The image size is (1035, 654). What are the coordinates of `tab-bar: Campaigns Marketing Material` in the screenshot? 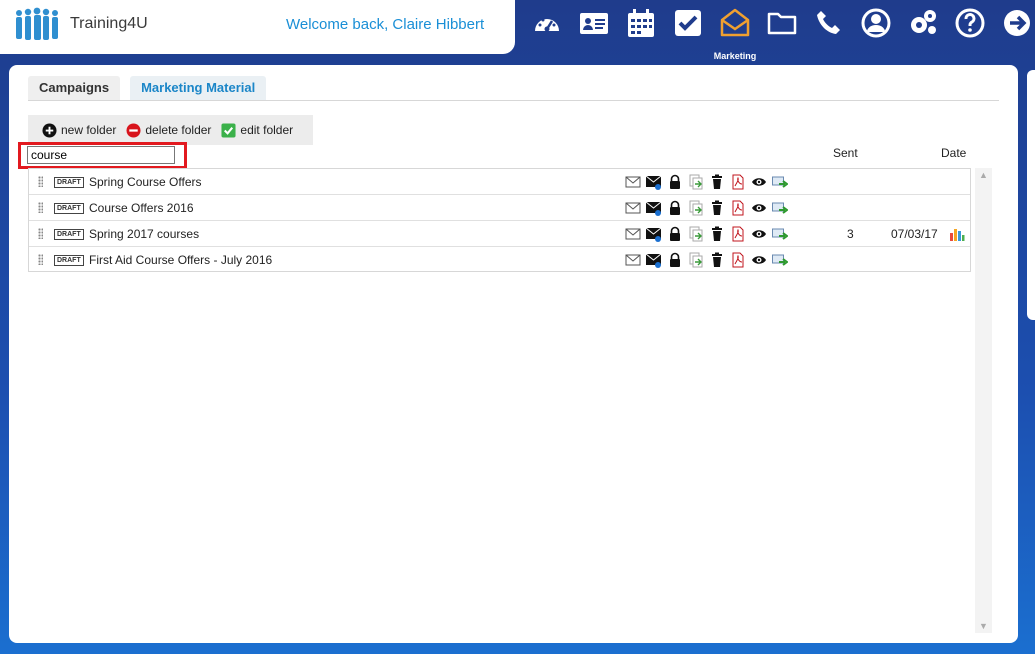 It's located at (147, 88).